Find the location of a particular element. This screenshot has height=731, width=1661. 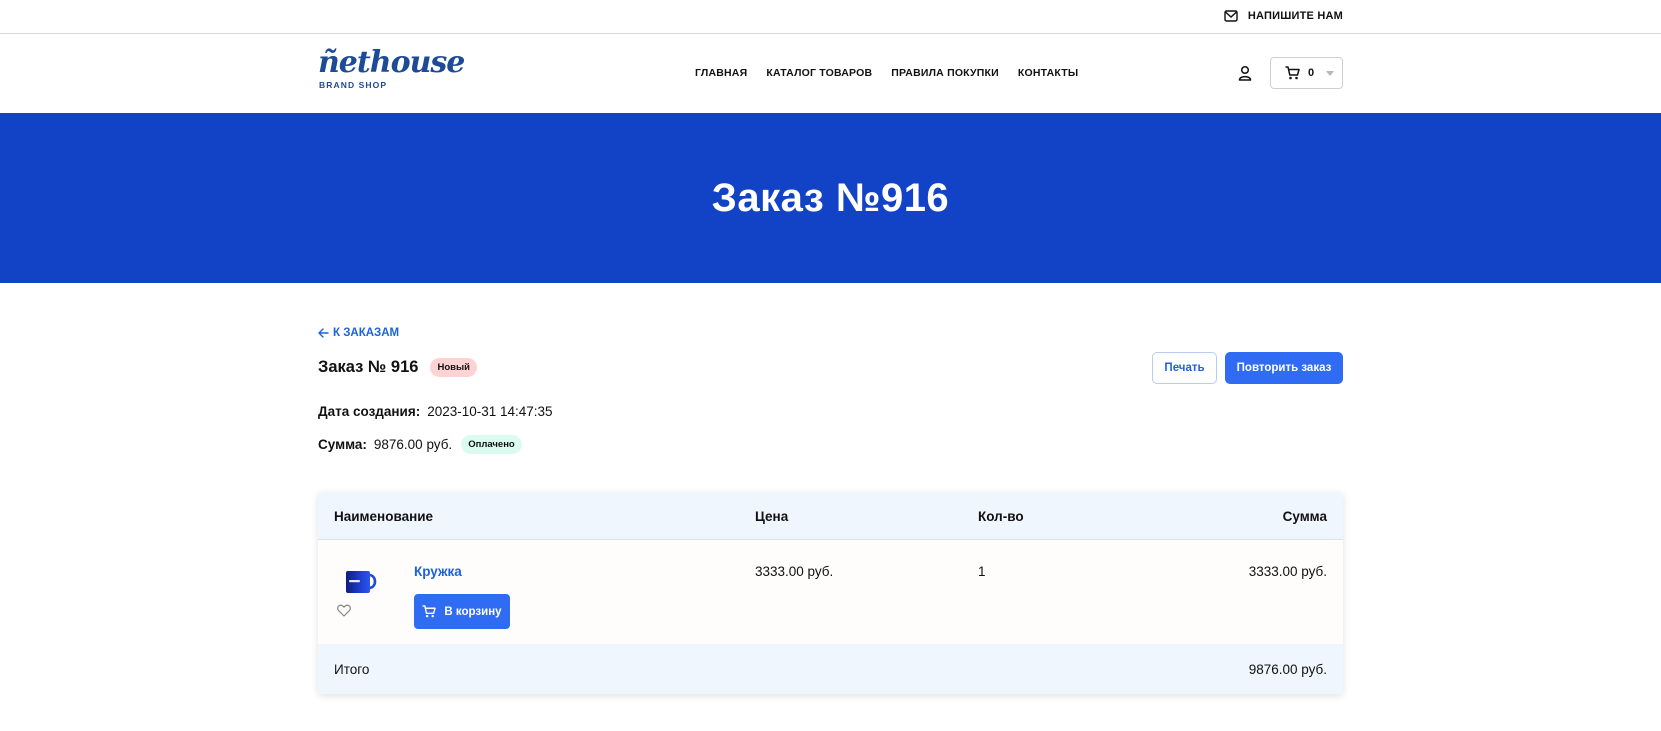

page-title: Заказ №916 is located at coordinates (830, 197).